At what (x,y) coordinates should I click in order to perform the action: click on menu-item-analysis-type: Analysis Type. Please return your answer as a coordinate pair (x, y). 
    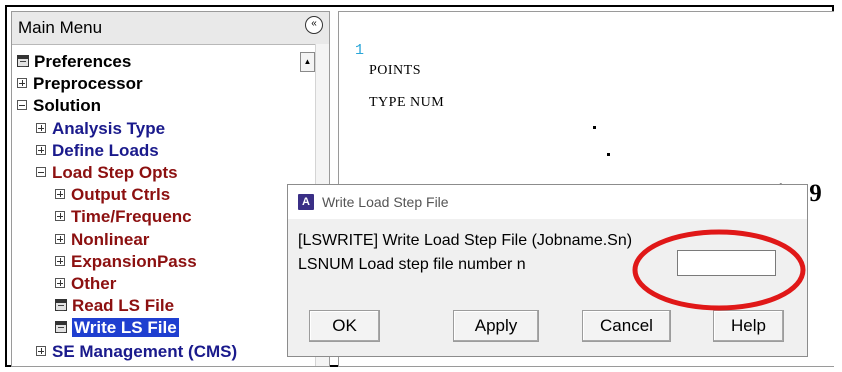
    Looking at the image, I should click on (100, 129).